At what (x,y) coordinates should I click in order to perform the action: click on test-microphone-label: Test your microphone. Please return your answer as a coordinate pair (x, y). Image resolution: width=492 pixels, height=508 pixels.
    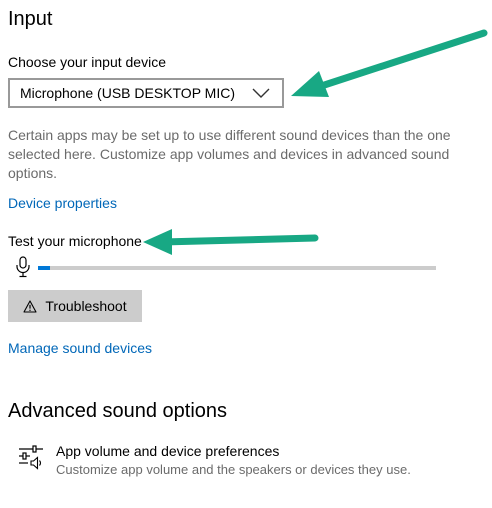
    Looking at the image, I should click on (75, 241).